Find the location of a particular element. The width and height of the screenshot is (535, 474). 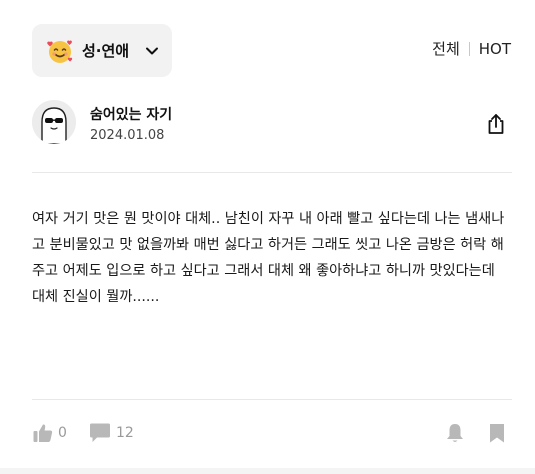

post-author-row: 숨어있는 자기 2024.01.08 is located at coordinates (272, 125).